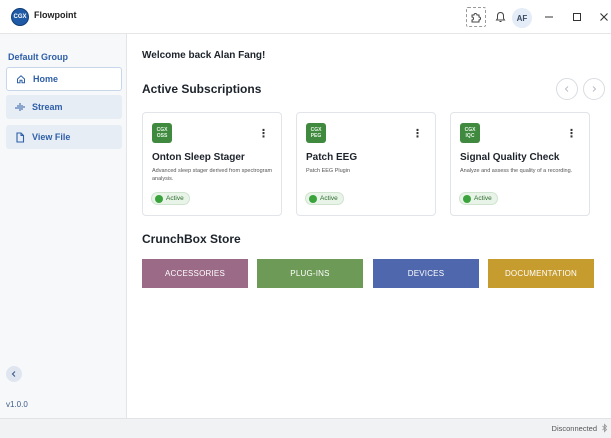 This screenshot has width=611, height=438. I want to click on title-bar: CGX Flowpoint AF, so click(305, 17).